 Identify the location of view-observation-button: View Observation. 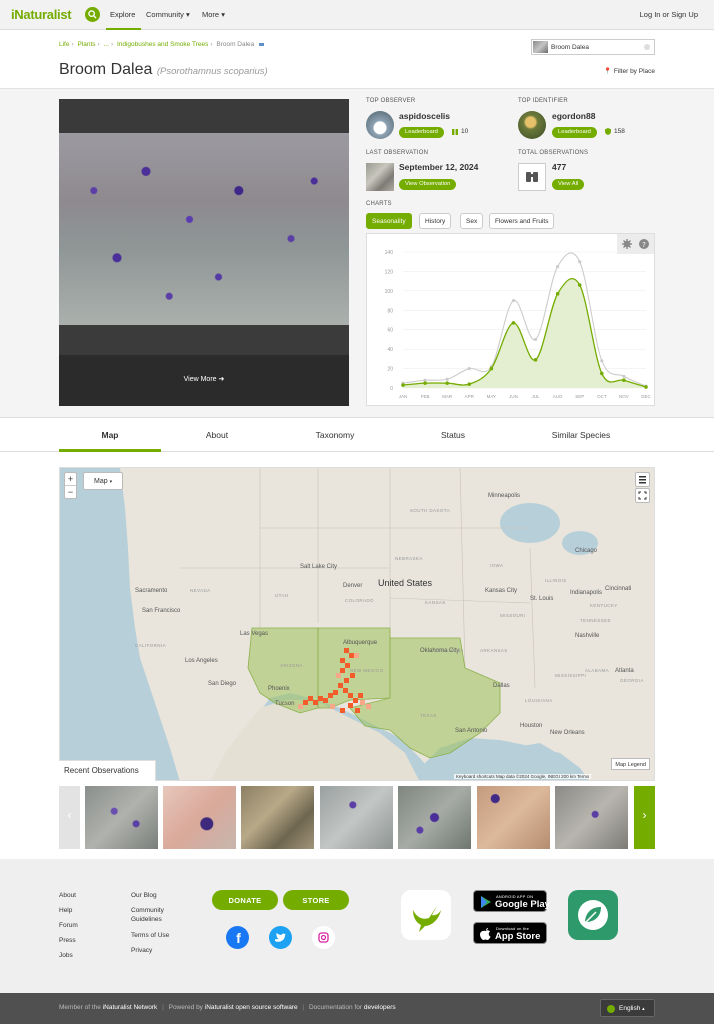
(428, 184).